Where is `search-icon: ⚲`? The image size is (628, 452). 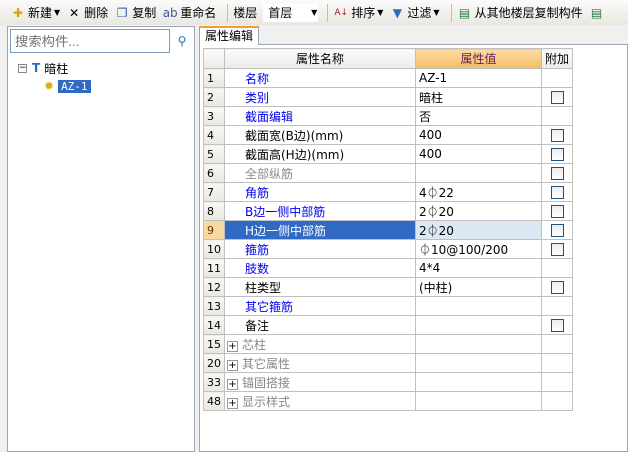 search-icon: ⚲ is located at coordinates (182, 41).